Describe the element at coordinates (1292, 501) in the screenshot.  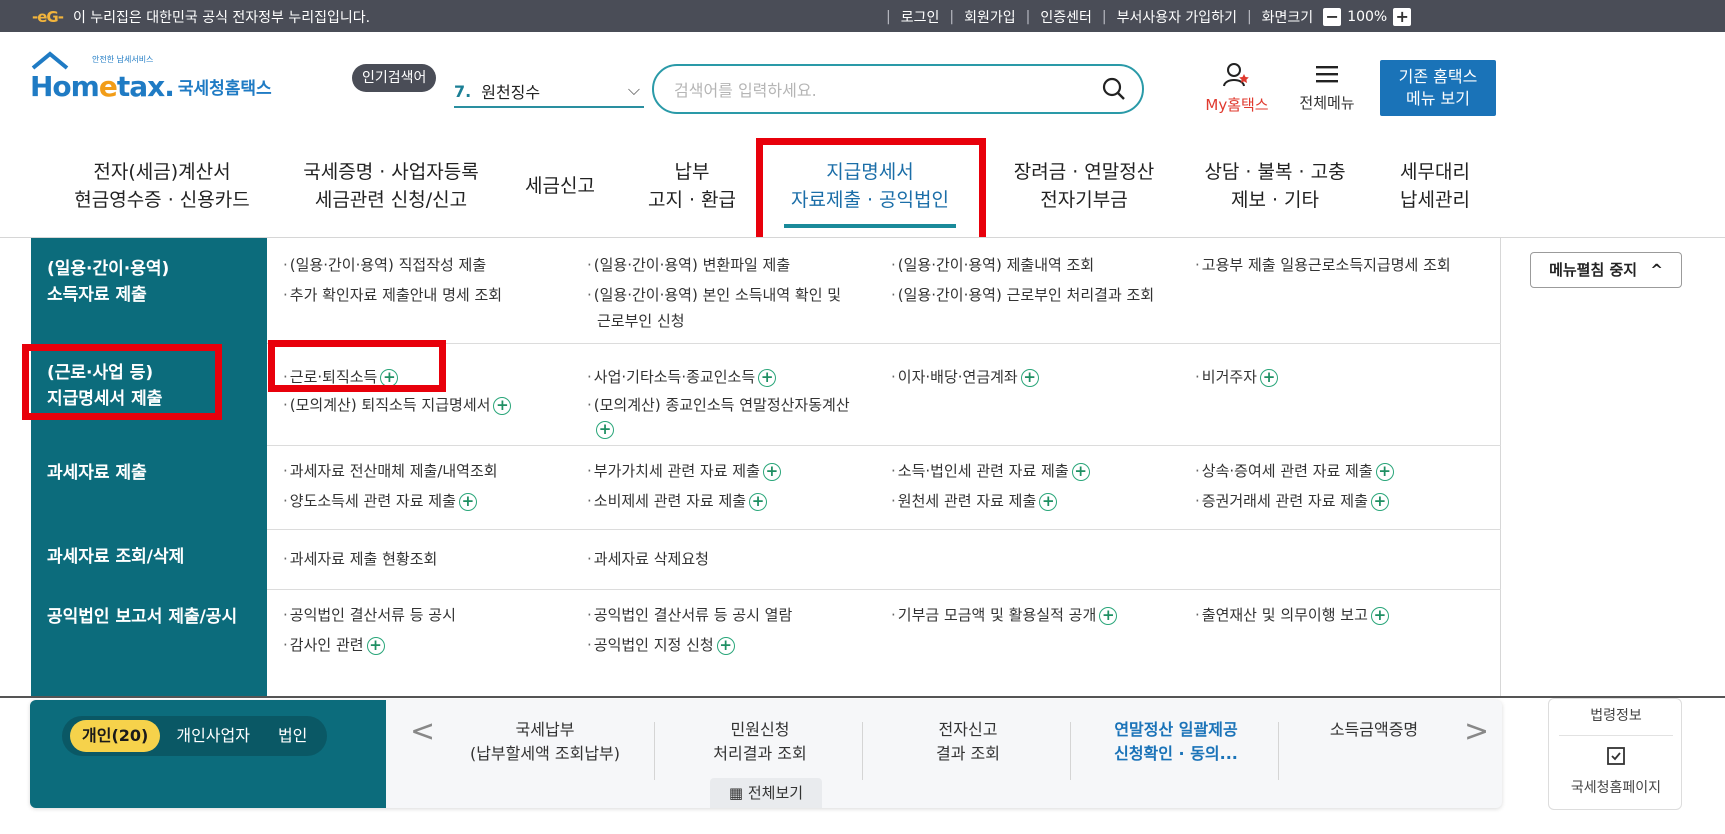
I see `menu-link: · 증권거래세 관련 자료 제출 +` at that location.